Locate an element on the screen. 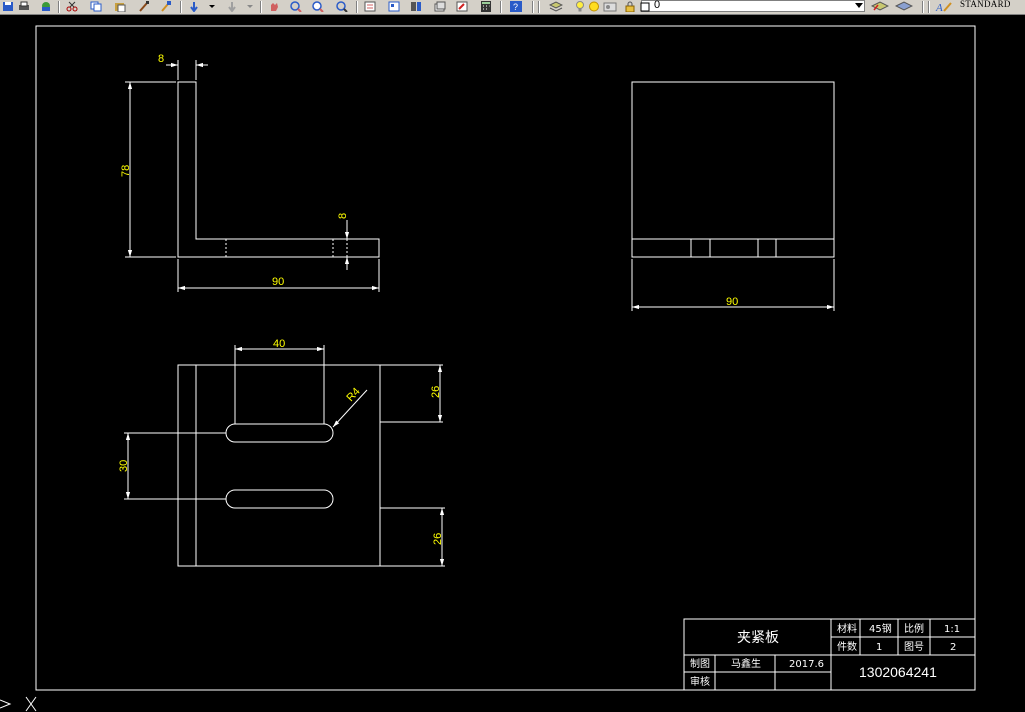  front-view-hidden-lines is located at coordinates (286, 248).